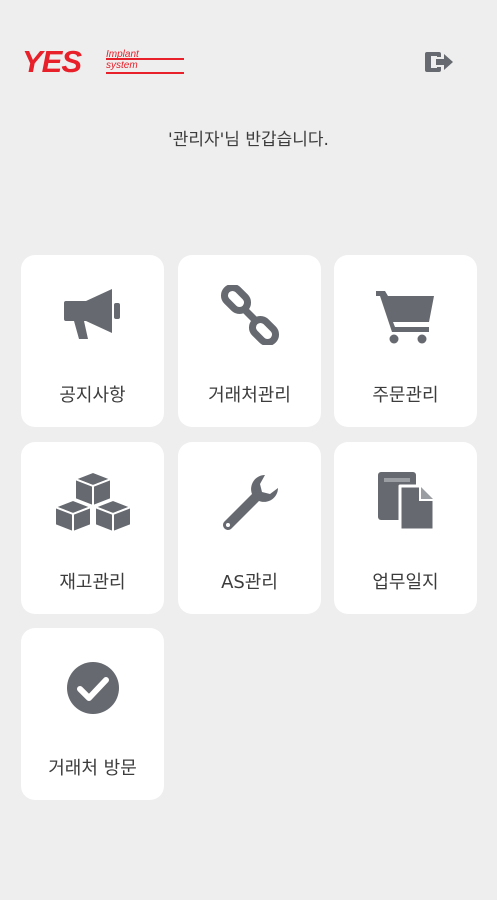 The image size is (497, 900). I want to click on check-circle-icon, so click(92, 688).